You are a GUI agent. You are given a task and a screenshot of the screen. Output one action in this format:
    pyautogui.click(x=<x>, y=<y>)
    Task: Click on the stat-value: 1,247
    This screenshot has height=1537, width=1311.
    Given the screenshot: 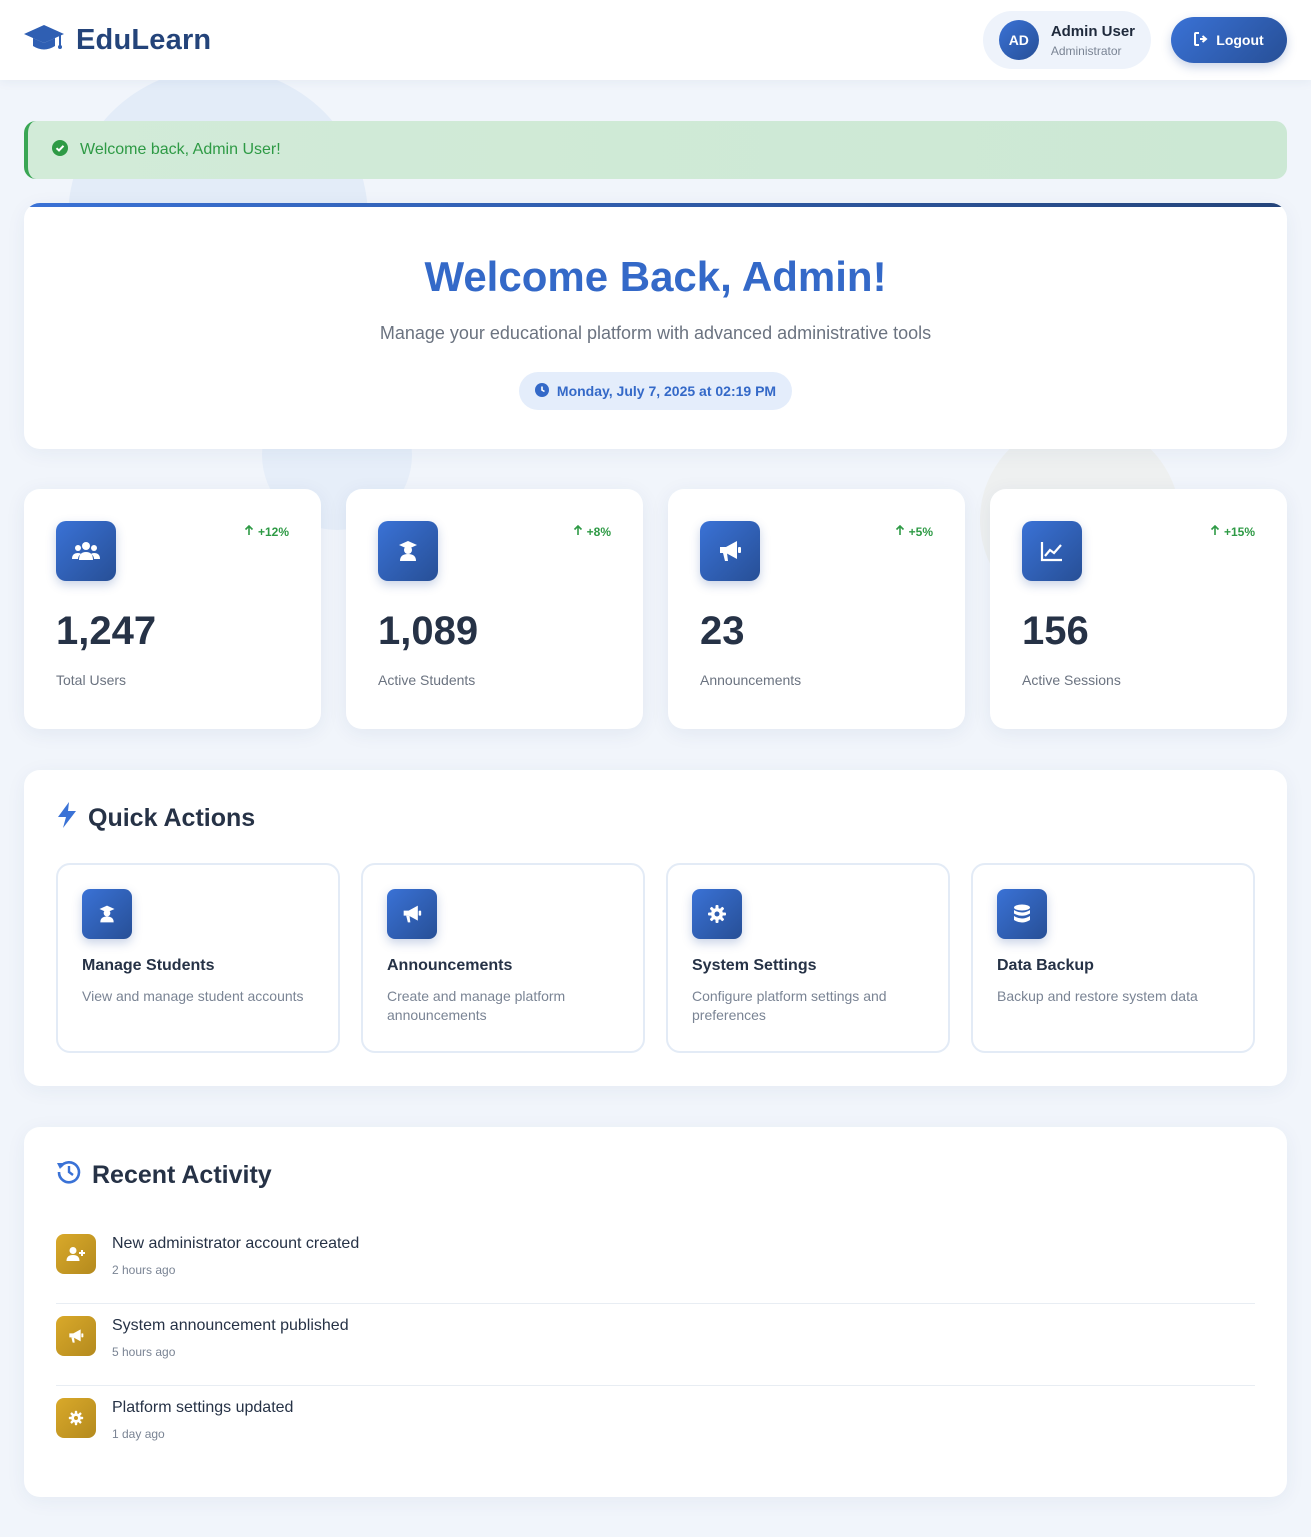 What is the action you would take?
    pyautogui.click(x=106, y=631)
    